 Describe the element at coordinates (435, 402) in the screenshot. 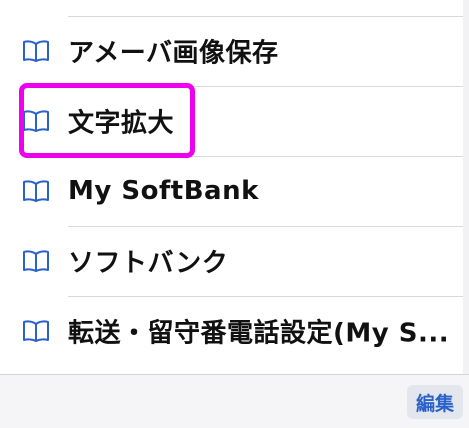

I see `edit-button: 編集` at that location.